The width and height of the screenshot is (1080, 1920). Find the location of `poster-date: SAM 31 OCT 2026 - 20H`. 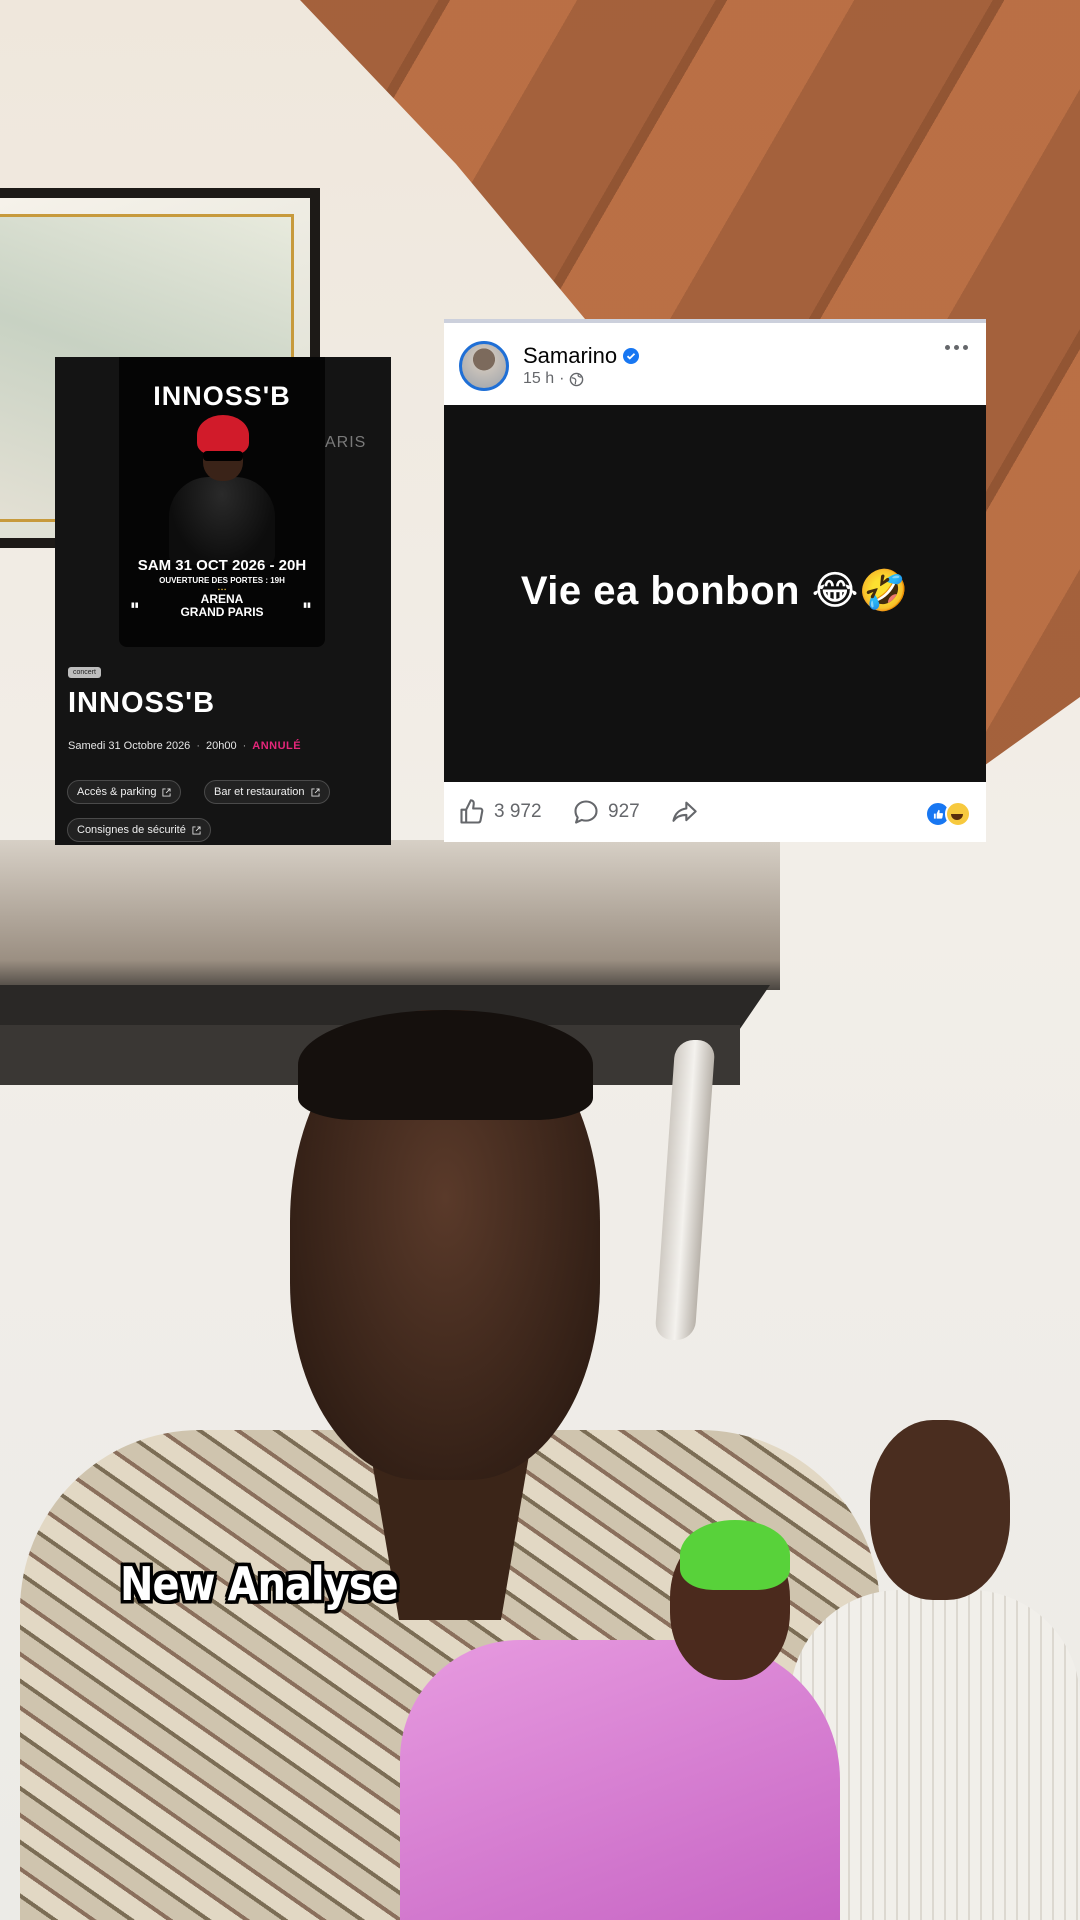

poster-date: SAM 31 OCT 2026 - 20H is located at coordinates (222, 565).